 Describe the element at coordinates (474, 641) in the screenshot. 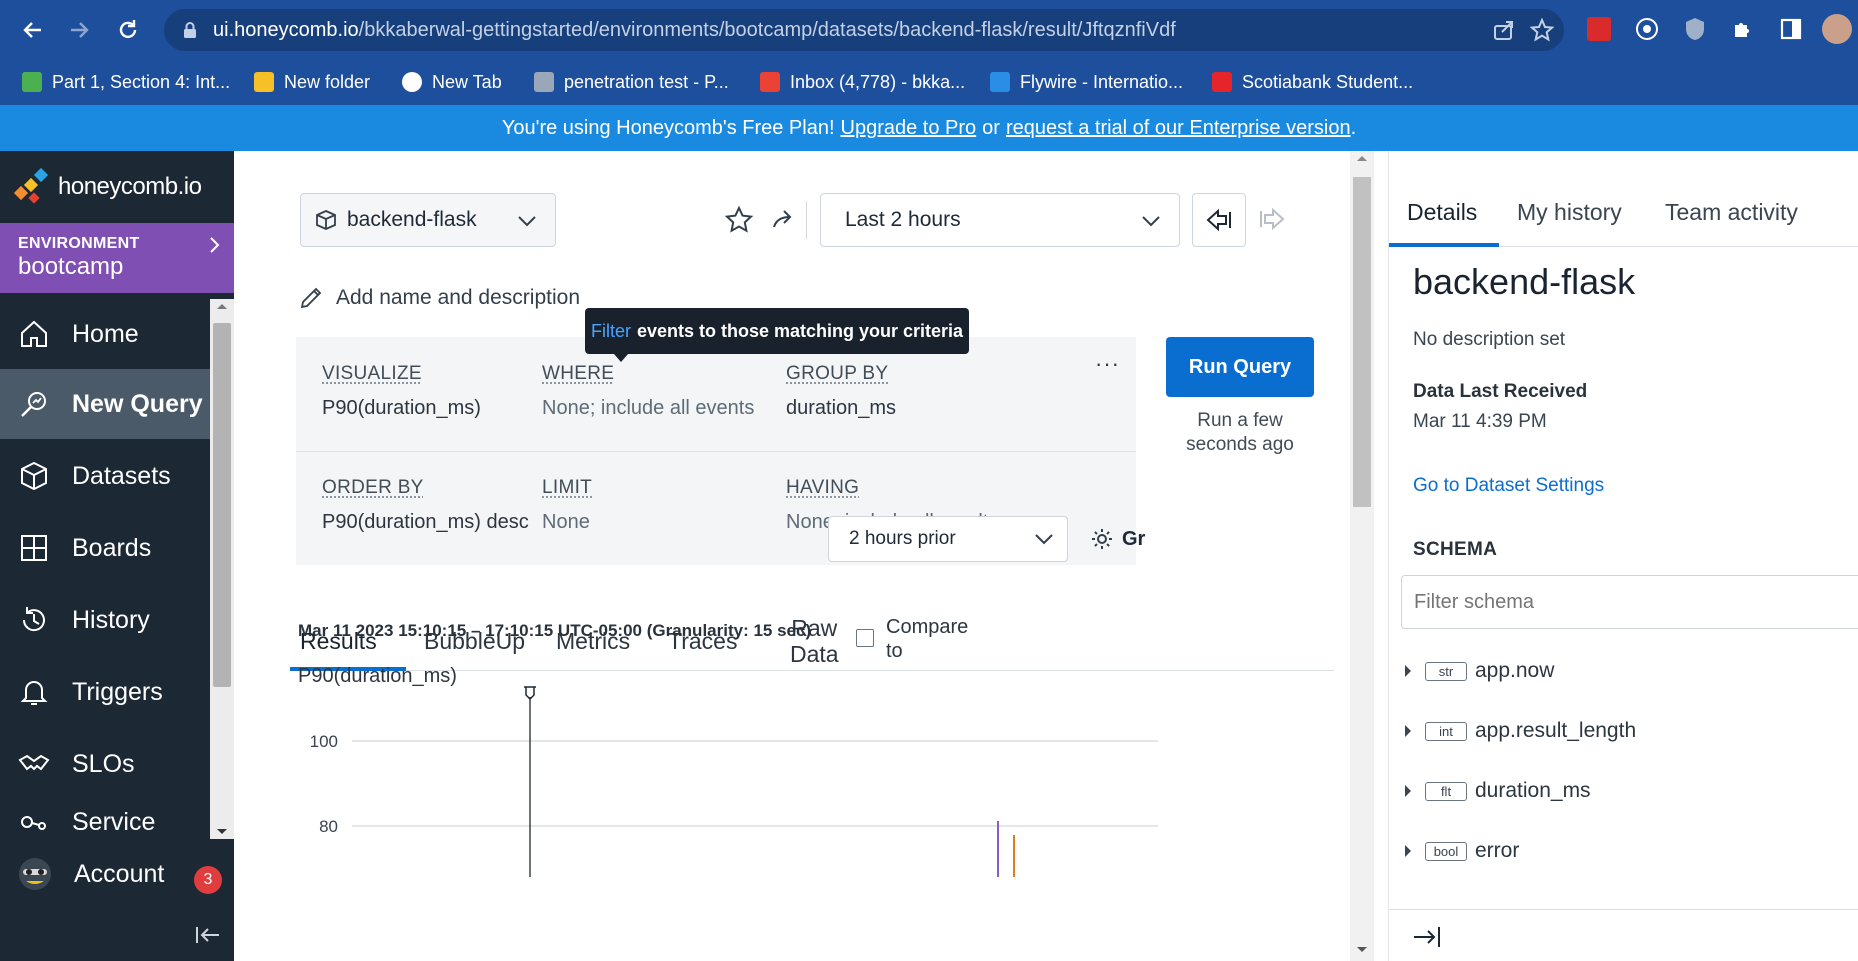

I see `tab-bubbleup: BubbleUp` at that location.